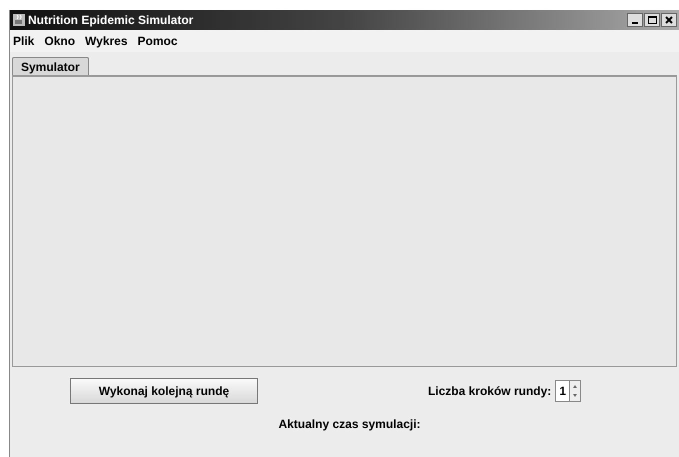 This screenshot has height=457, width=679. Describe the element at coordinates (50, 66) in the screenshot. I see `tab: Symulator` at that location.